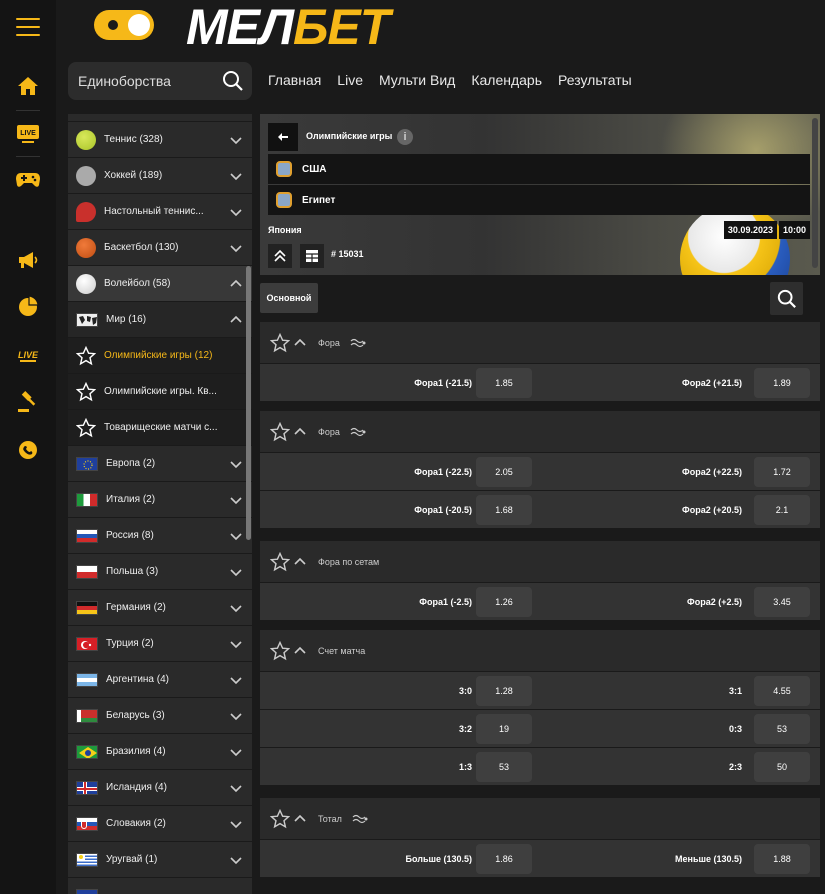  Describe the element at coordinates (280, 256) in the screenshot. I see `collapse-header-button` at that location.